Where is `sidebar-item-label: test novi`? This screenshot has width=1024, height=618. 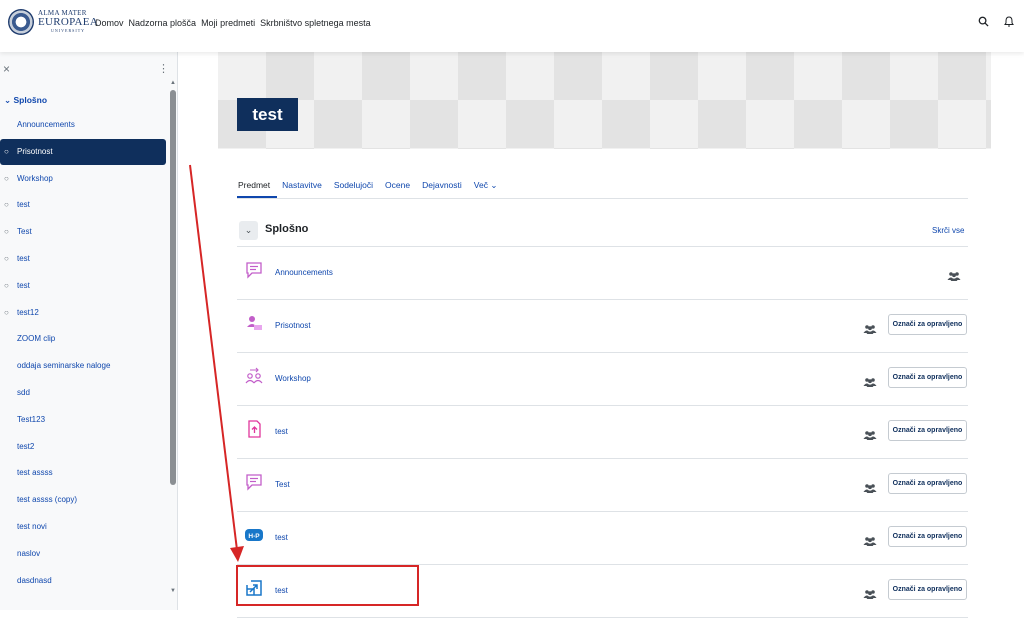
sidebar-item-label: test novi is located at coordinates (32, 526).